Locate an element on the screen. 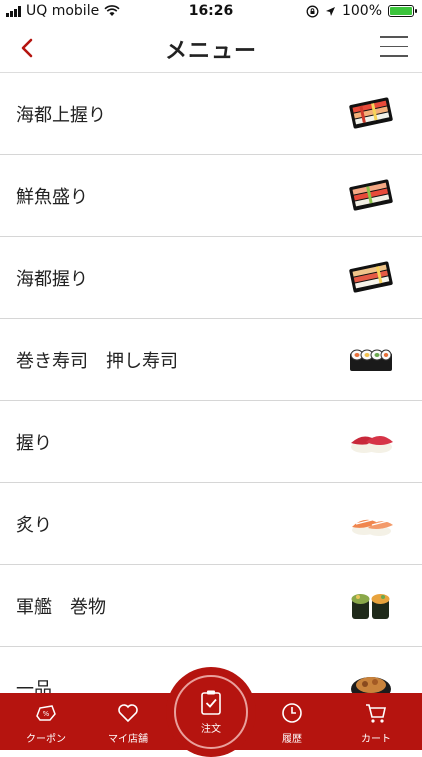 This screenshot has width=422, height=757. shrimp-nigiri-icon is located at coordinates (372, 527).